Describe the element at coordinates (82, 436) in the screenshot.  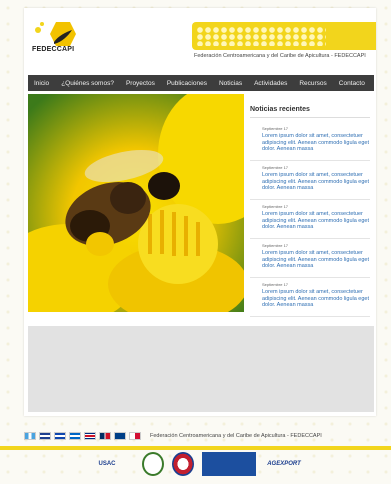
I see `member-flags` at that location.